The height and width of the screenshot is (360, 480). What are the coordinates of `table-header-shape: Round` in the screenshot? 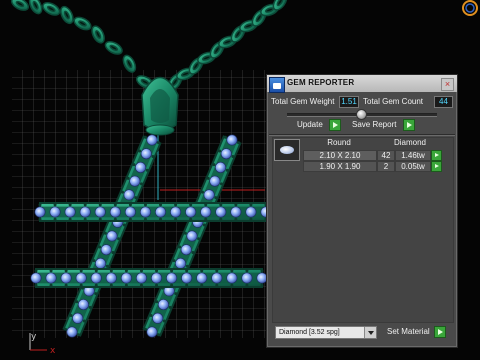 It's located at (339, 142).